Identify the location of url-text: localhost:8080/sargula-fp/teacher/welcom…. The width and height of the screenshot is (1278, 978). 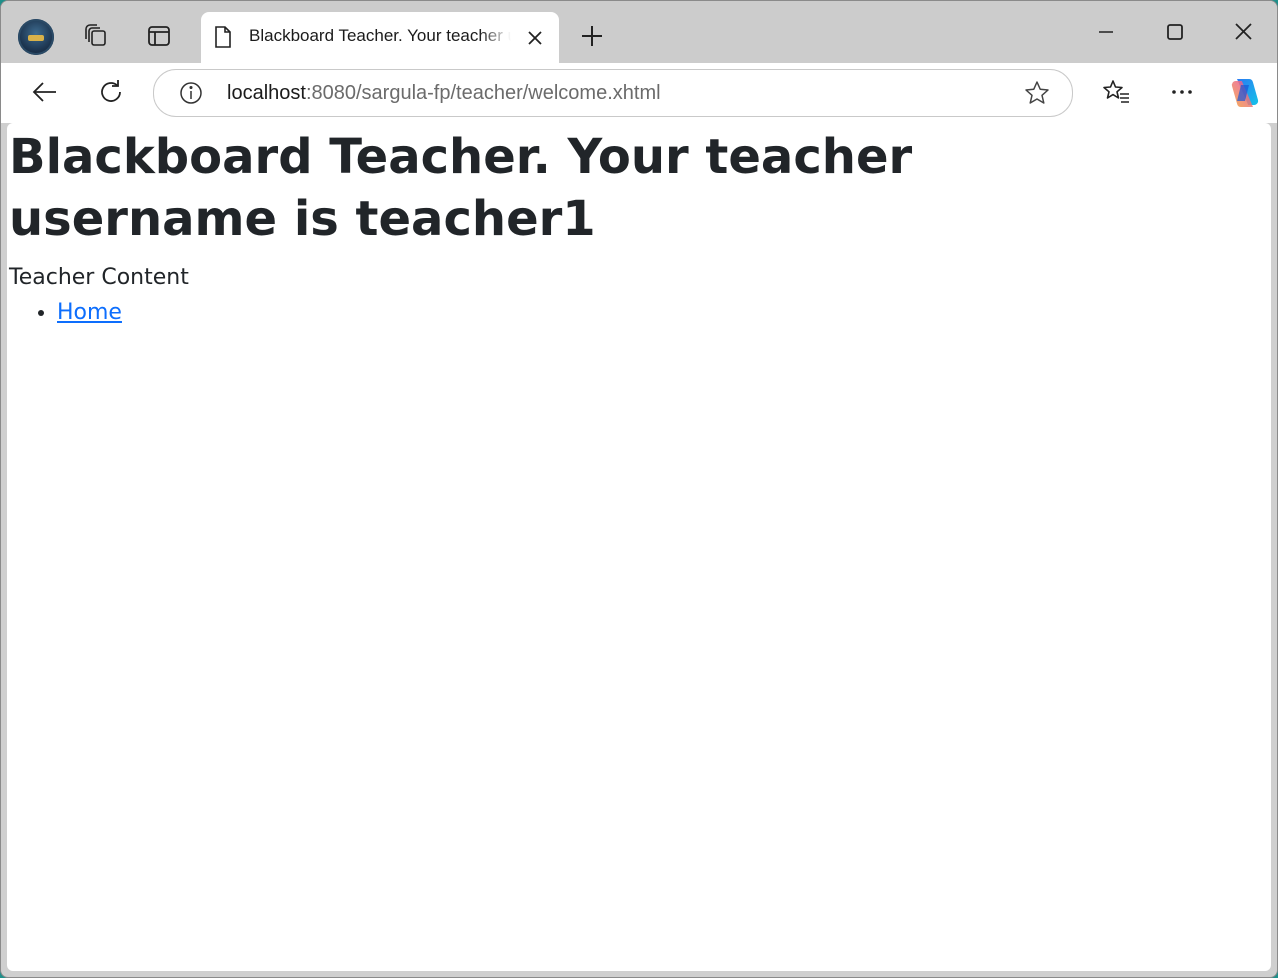
(444, 93).